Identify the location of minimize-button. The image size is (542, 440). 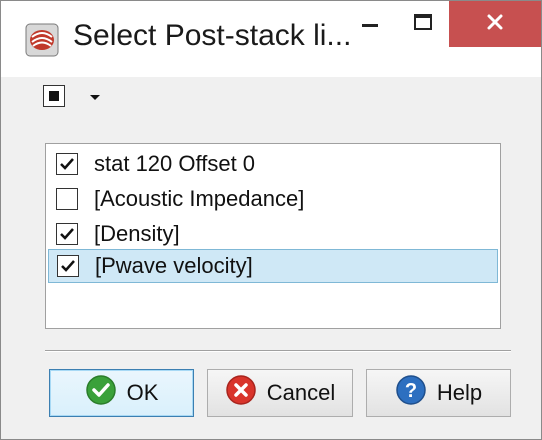
(370, 24).